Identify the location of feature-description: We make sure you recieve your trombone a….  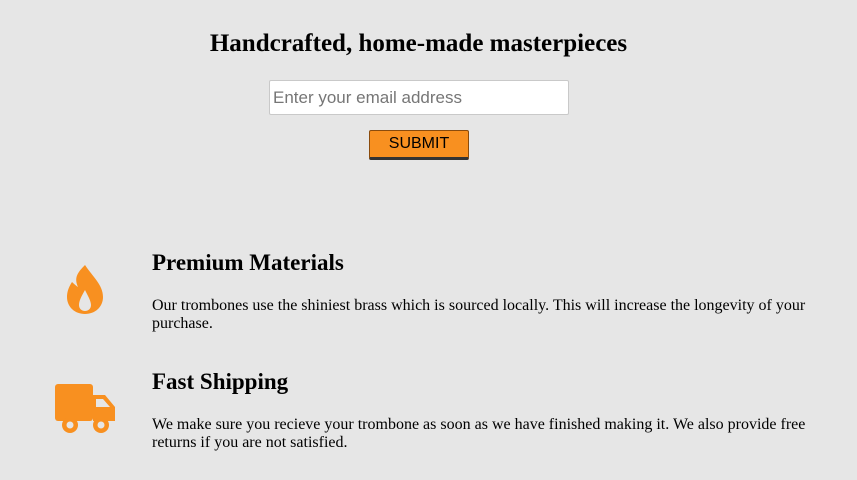
(479, 433).